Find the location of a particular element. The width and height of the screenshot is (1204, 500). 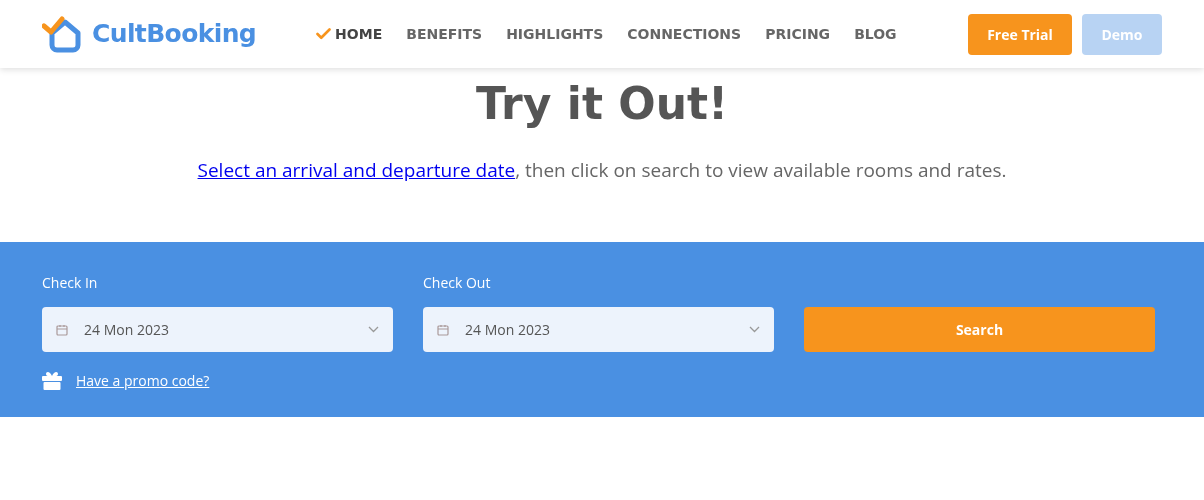

nav-link: BENEFITS is located at coordinates (444, 34).